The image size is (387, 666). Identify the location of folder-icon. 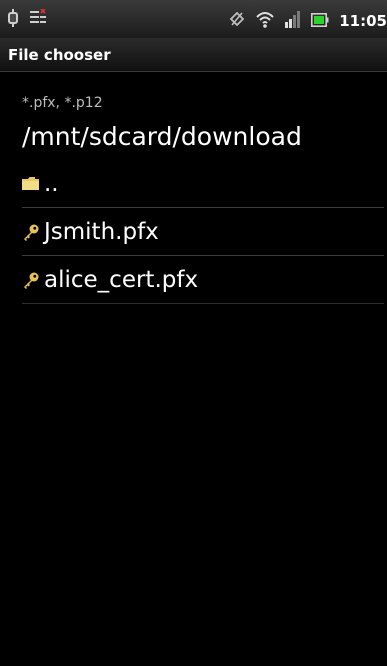
(32, 183).